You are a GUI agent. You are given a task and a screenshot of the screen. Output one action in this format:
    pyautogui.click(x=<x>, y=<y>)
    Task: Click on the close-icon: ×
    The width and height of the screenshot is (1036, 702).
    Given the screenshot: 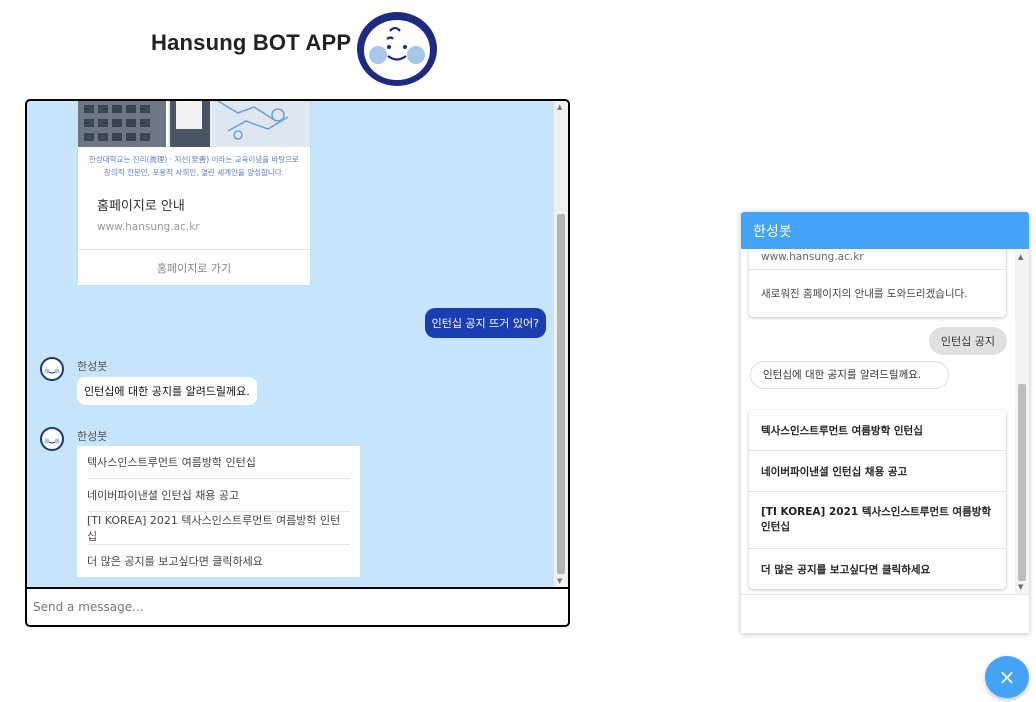 What is the action you would take?
    pyautogui.click(x=1007, y=677)
    